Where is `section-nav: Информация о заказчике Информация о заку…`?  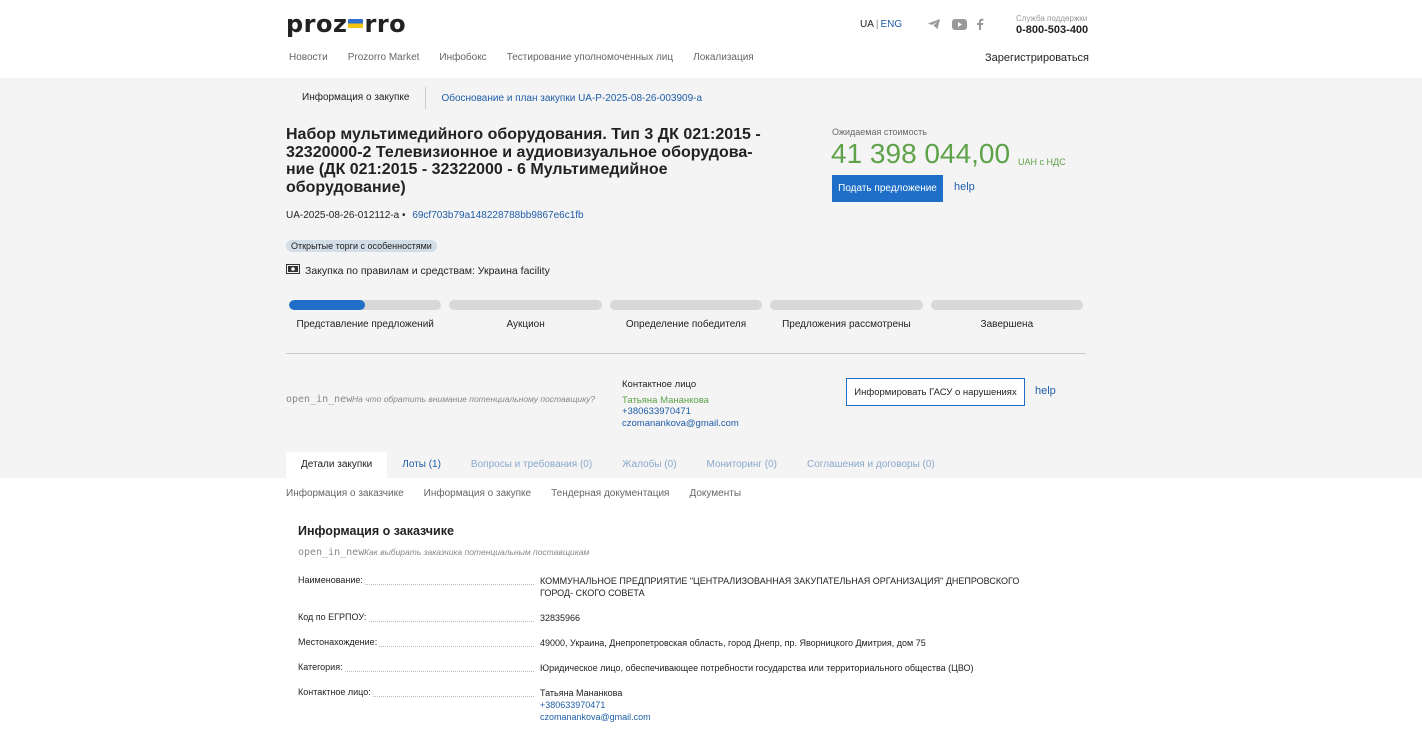
section-nav: Информация о заказчике Информация о заку… is located at coordinates (513, 493).